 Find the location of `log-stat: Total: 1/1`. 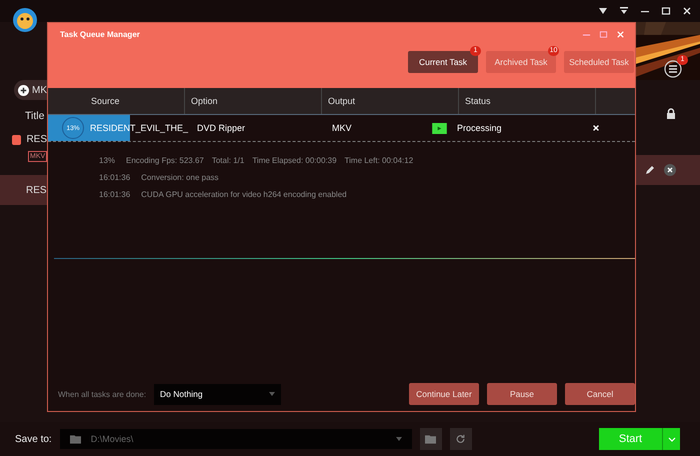

log-stat: Total: 1/1 is located at coordinates (228, 160).